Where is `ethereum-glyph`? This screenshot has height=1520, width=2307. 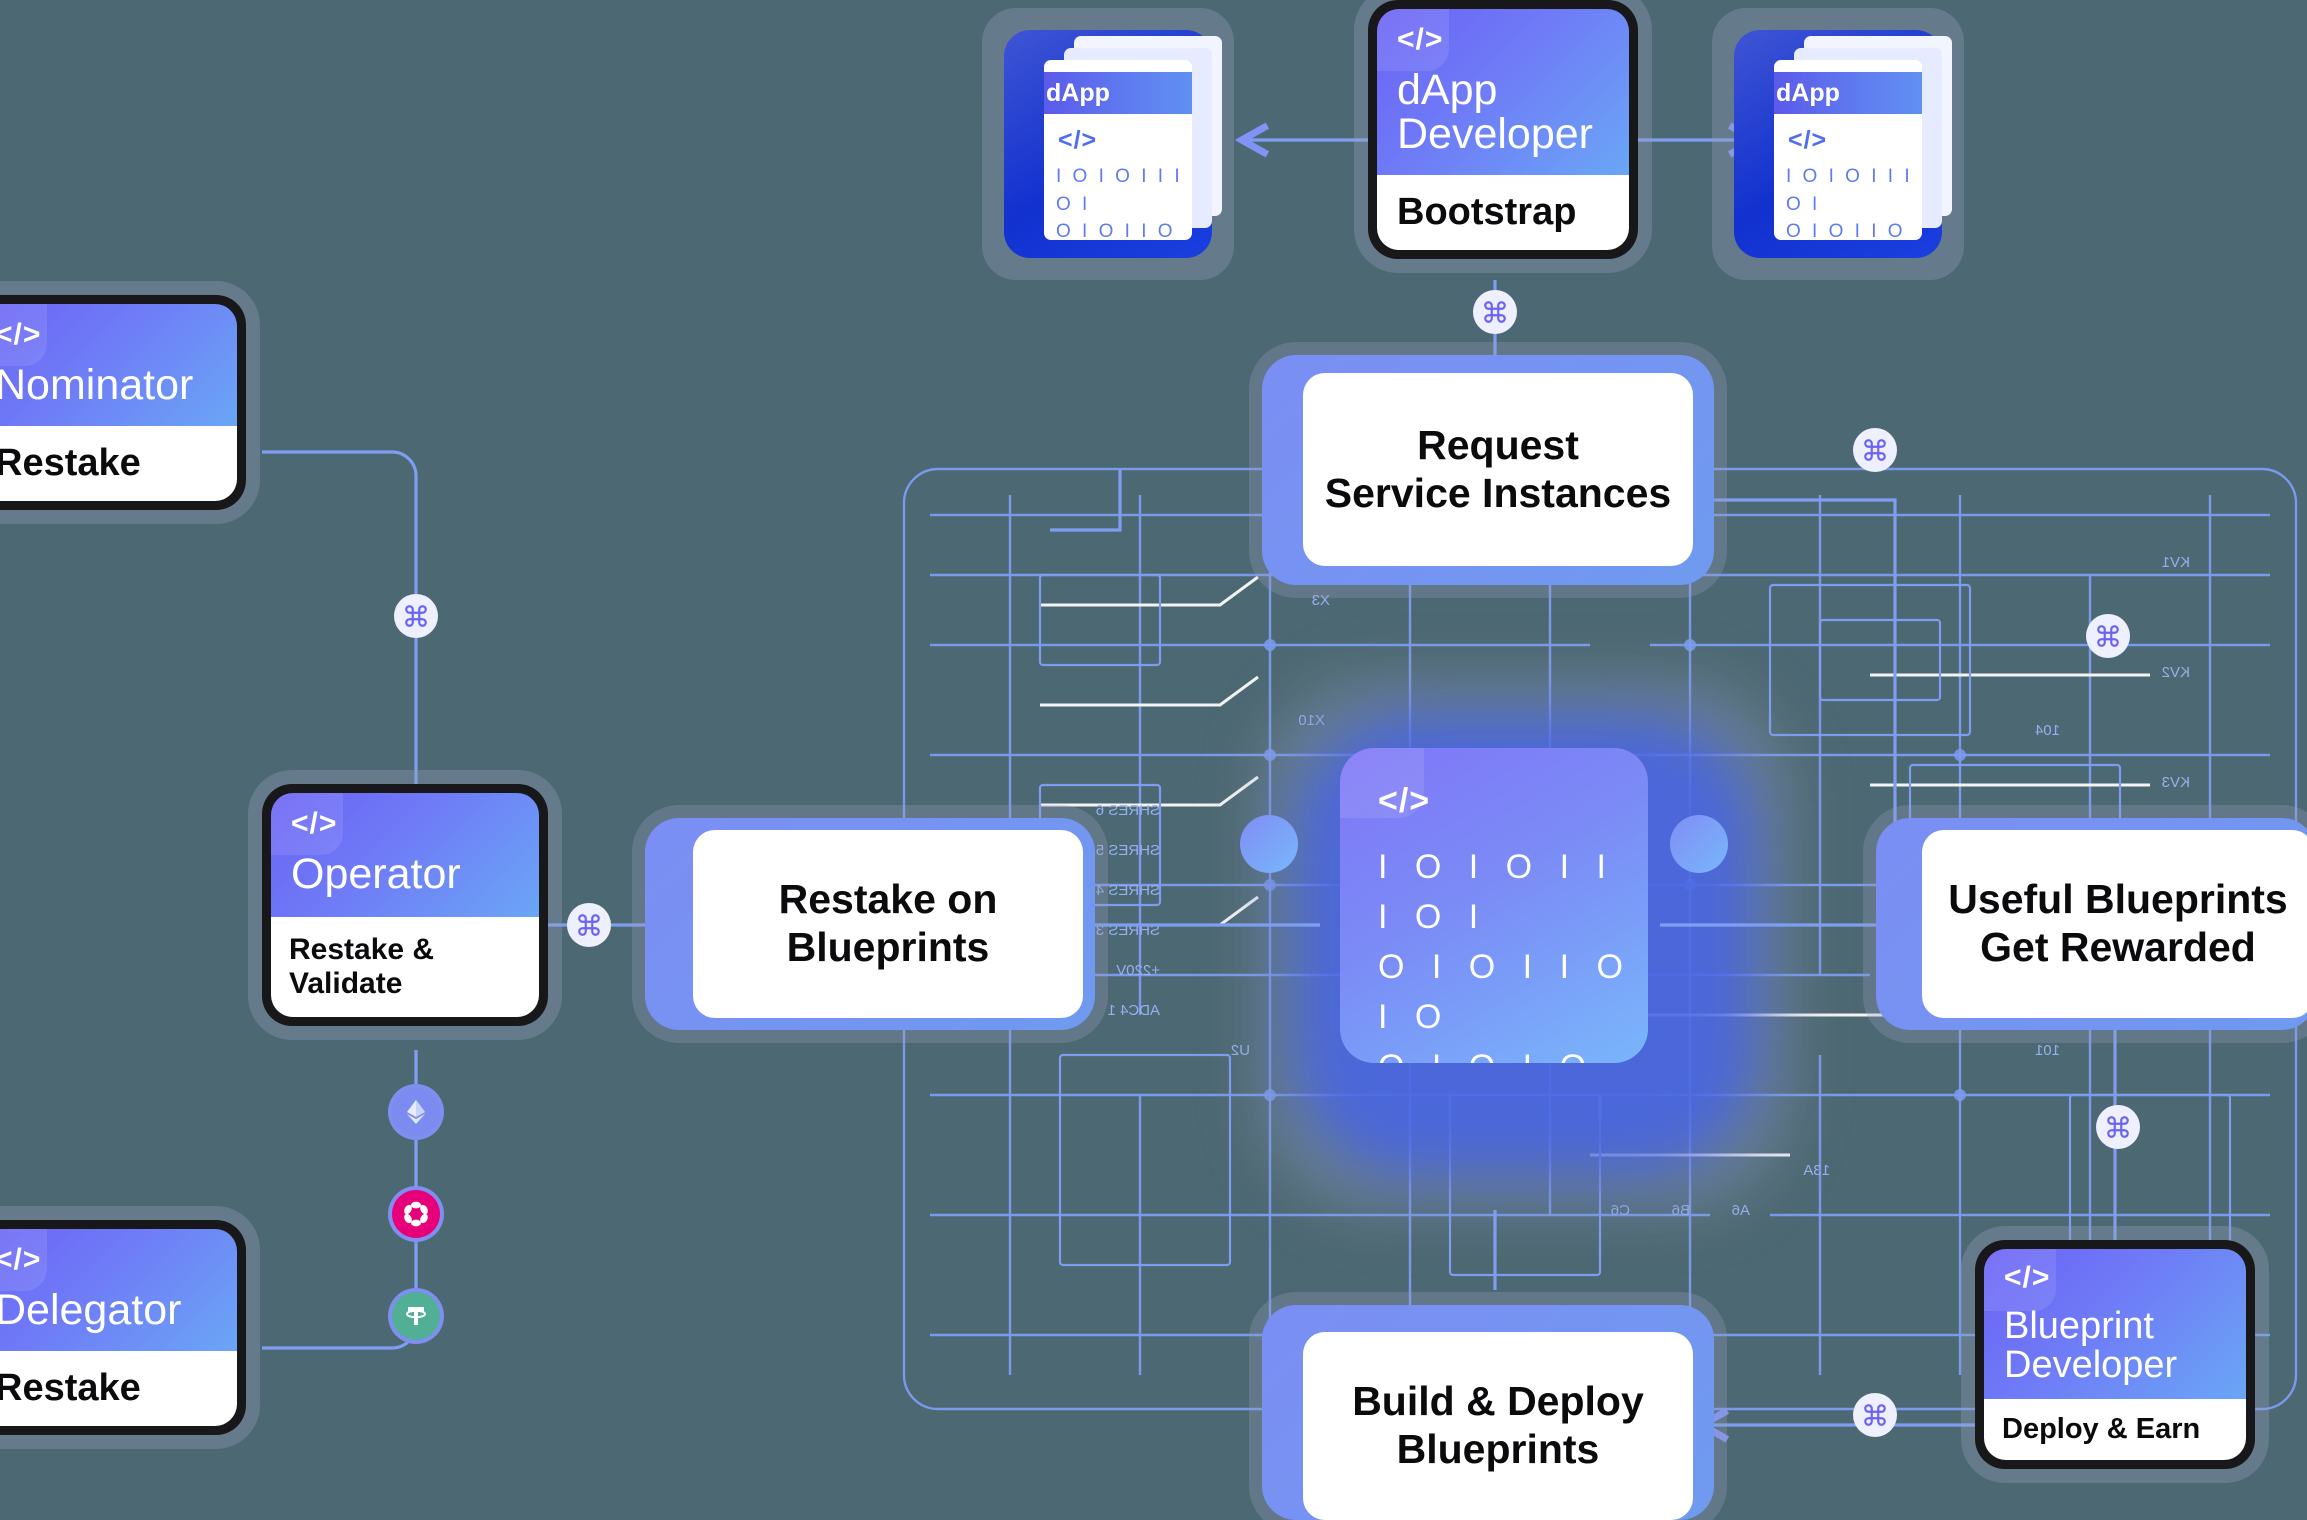
ethereum-glyph is located at coordinates (416, 1112).